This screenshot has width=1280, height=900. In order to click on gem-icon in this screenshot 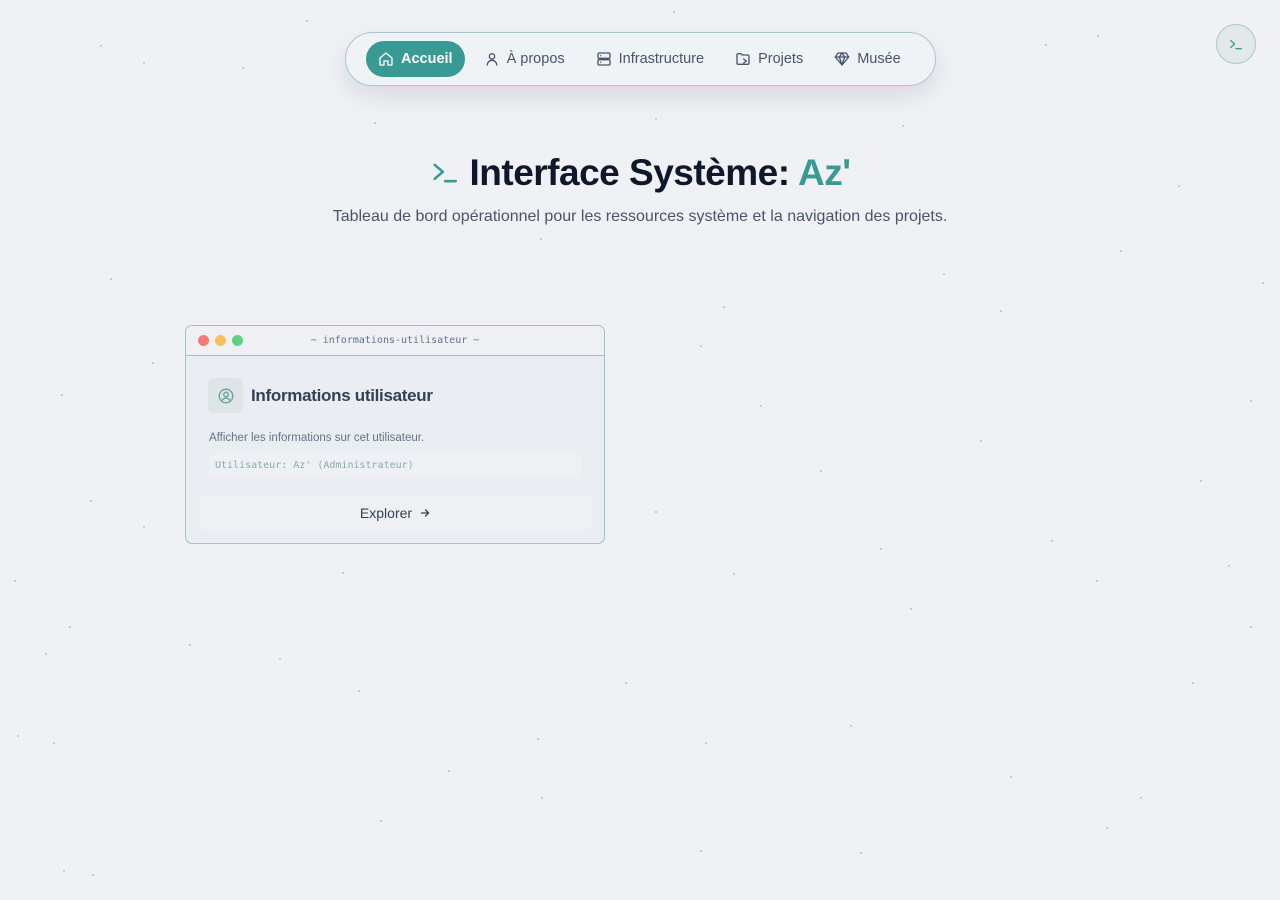, I will do `click(842, 59)`.